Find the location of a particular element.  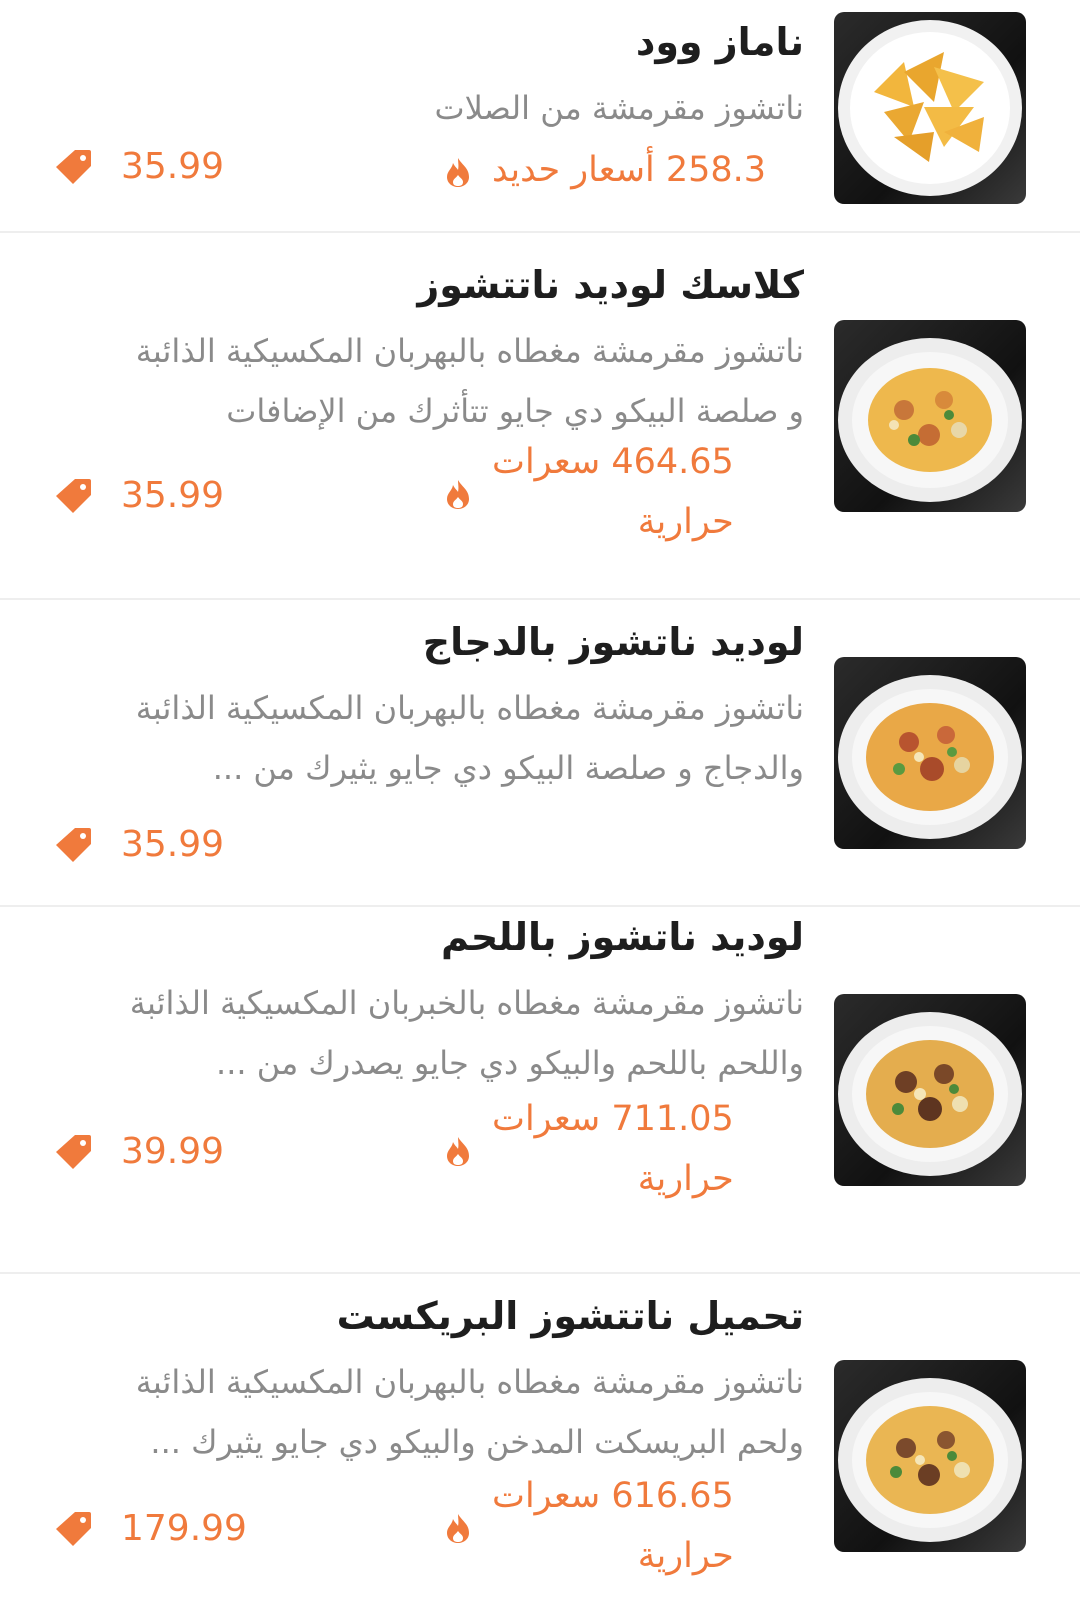

price: 39.99 is located at coordinates (139, 1151).